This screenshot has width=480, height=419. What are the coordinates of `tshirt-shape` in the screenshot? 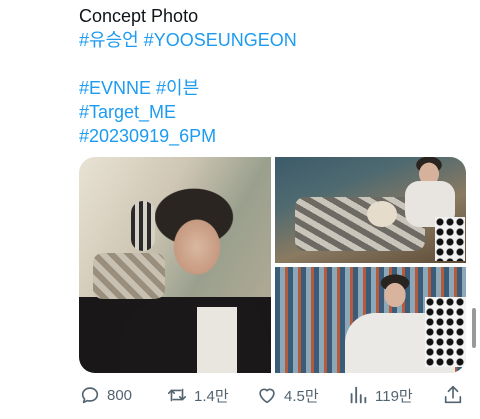 It's located at (217, 340).